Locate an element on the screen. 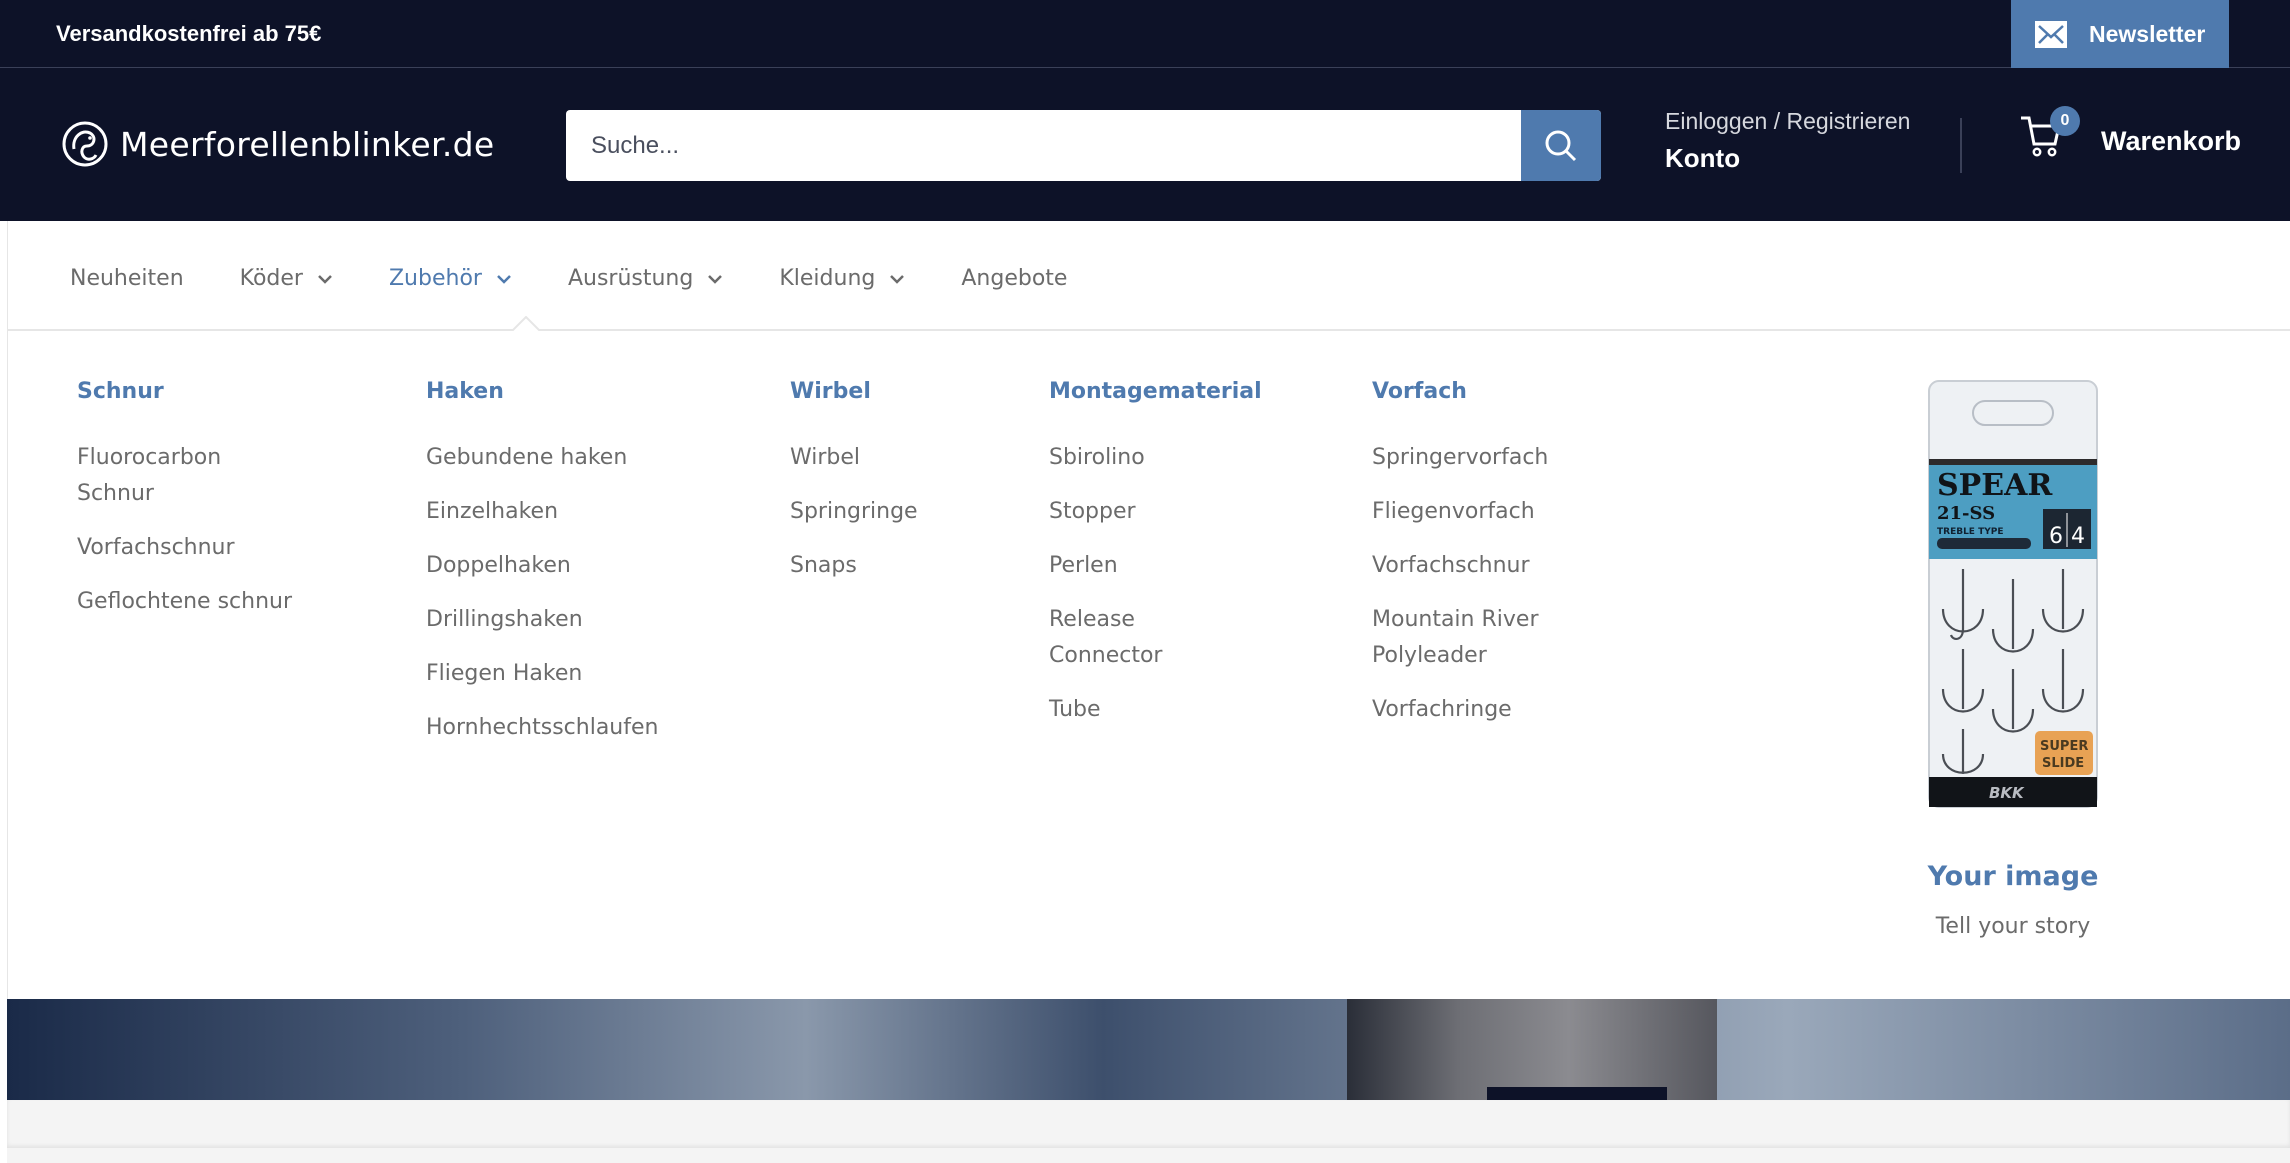 The width and height of the screenshot is (2290, 1163). nav-item-label: Angebote is located at coordinates (1014, 278).